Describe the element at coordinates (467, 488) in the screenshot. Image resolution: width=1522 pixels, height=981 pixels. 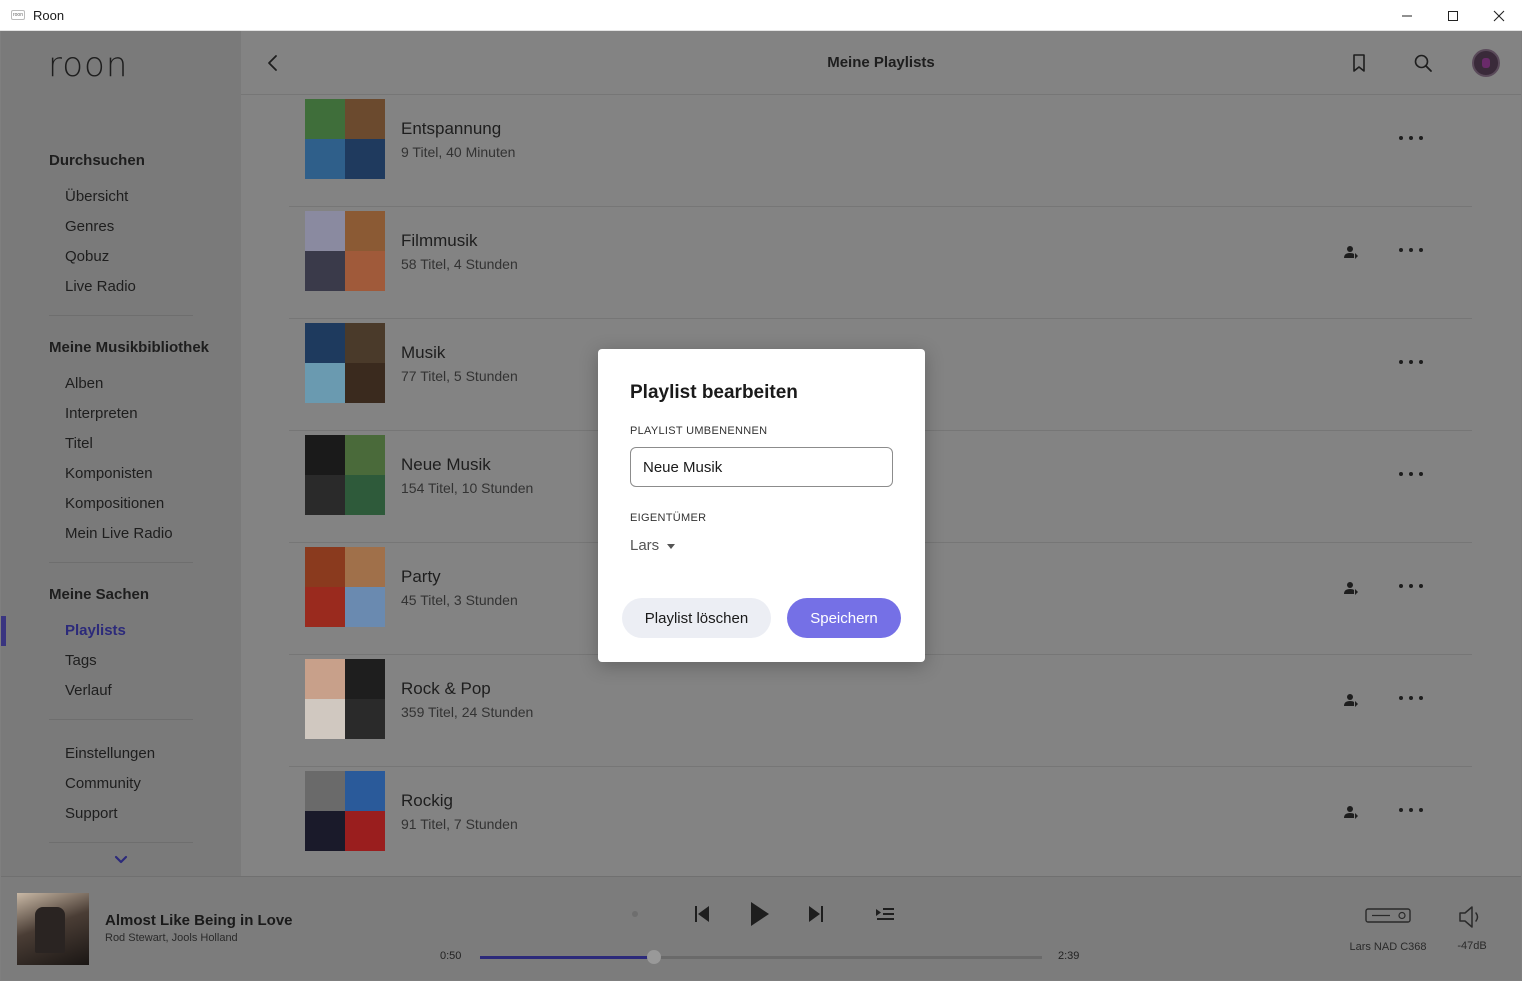
I see `playlist-subtitle: 154 Titel, 10 Stunden` at that location.